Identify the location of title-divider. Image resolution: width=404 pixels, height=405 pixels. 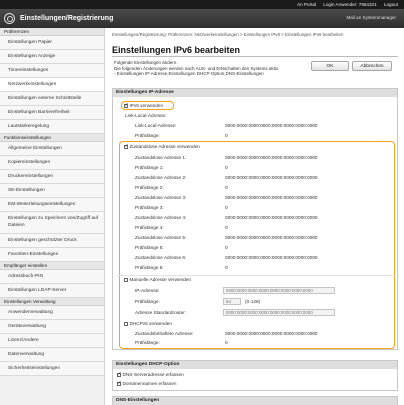
(255, 56).